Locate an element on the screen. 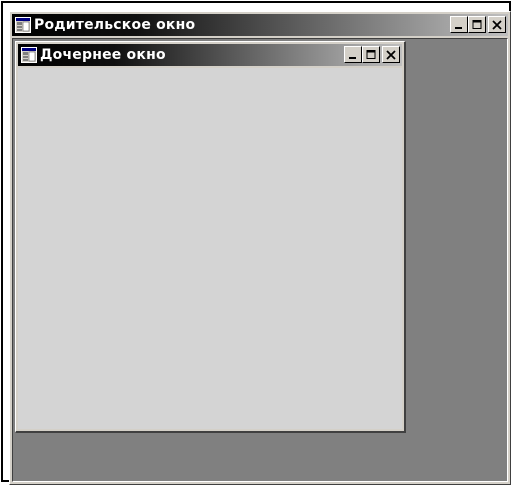 The width and height of the screenshot is (514, 485). child-caption-buttons is located at coordinates (372, 54).